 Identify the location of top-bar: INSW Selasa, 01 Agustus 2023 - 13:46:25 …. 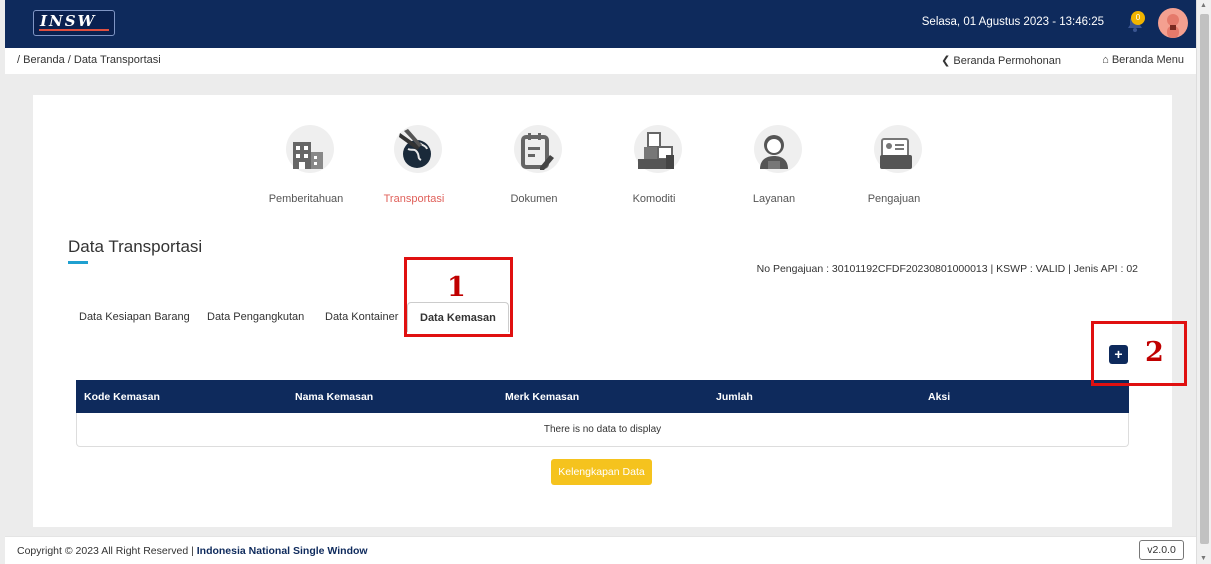
(600, 24).